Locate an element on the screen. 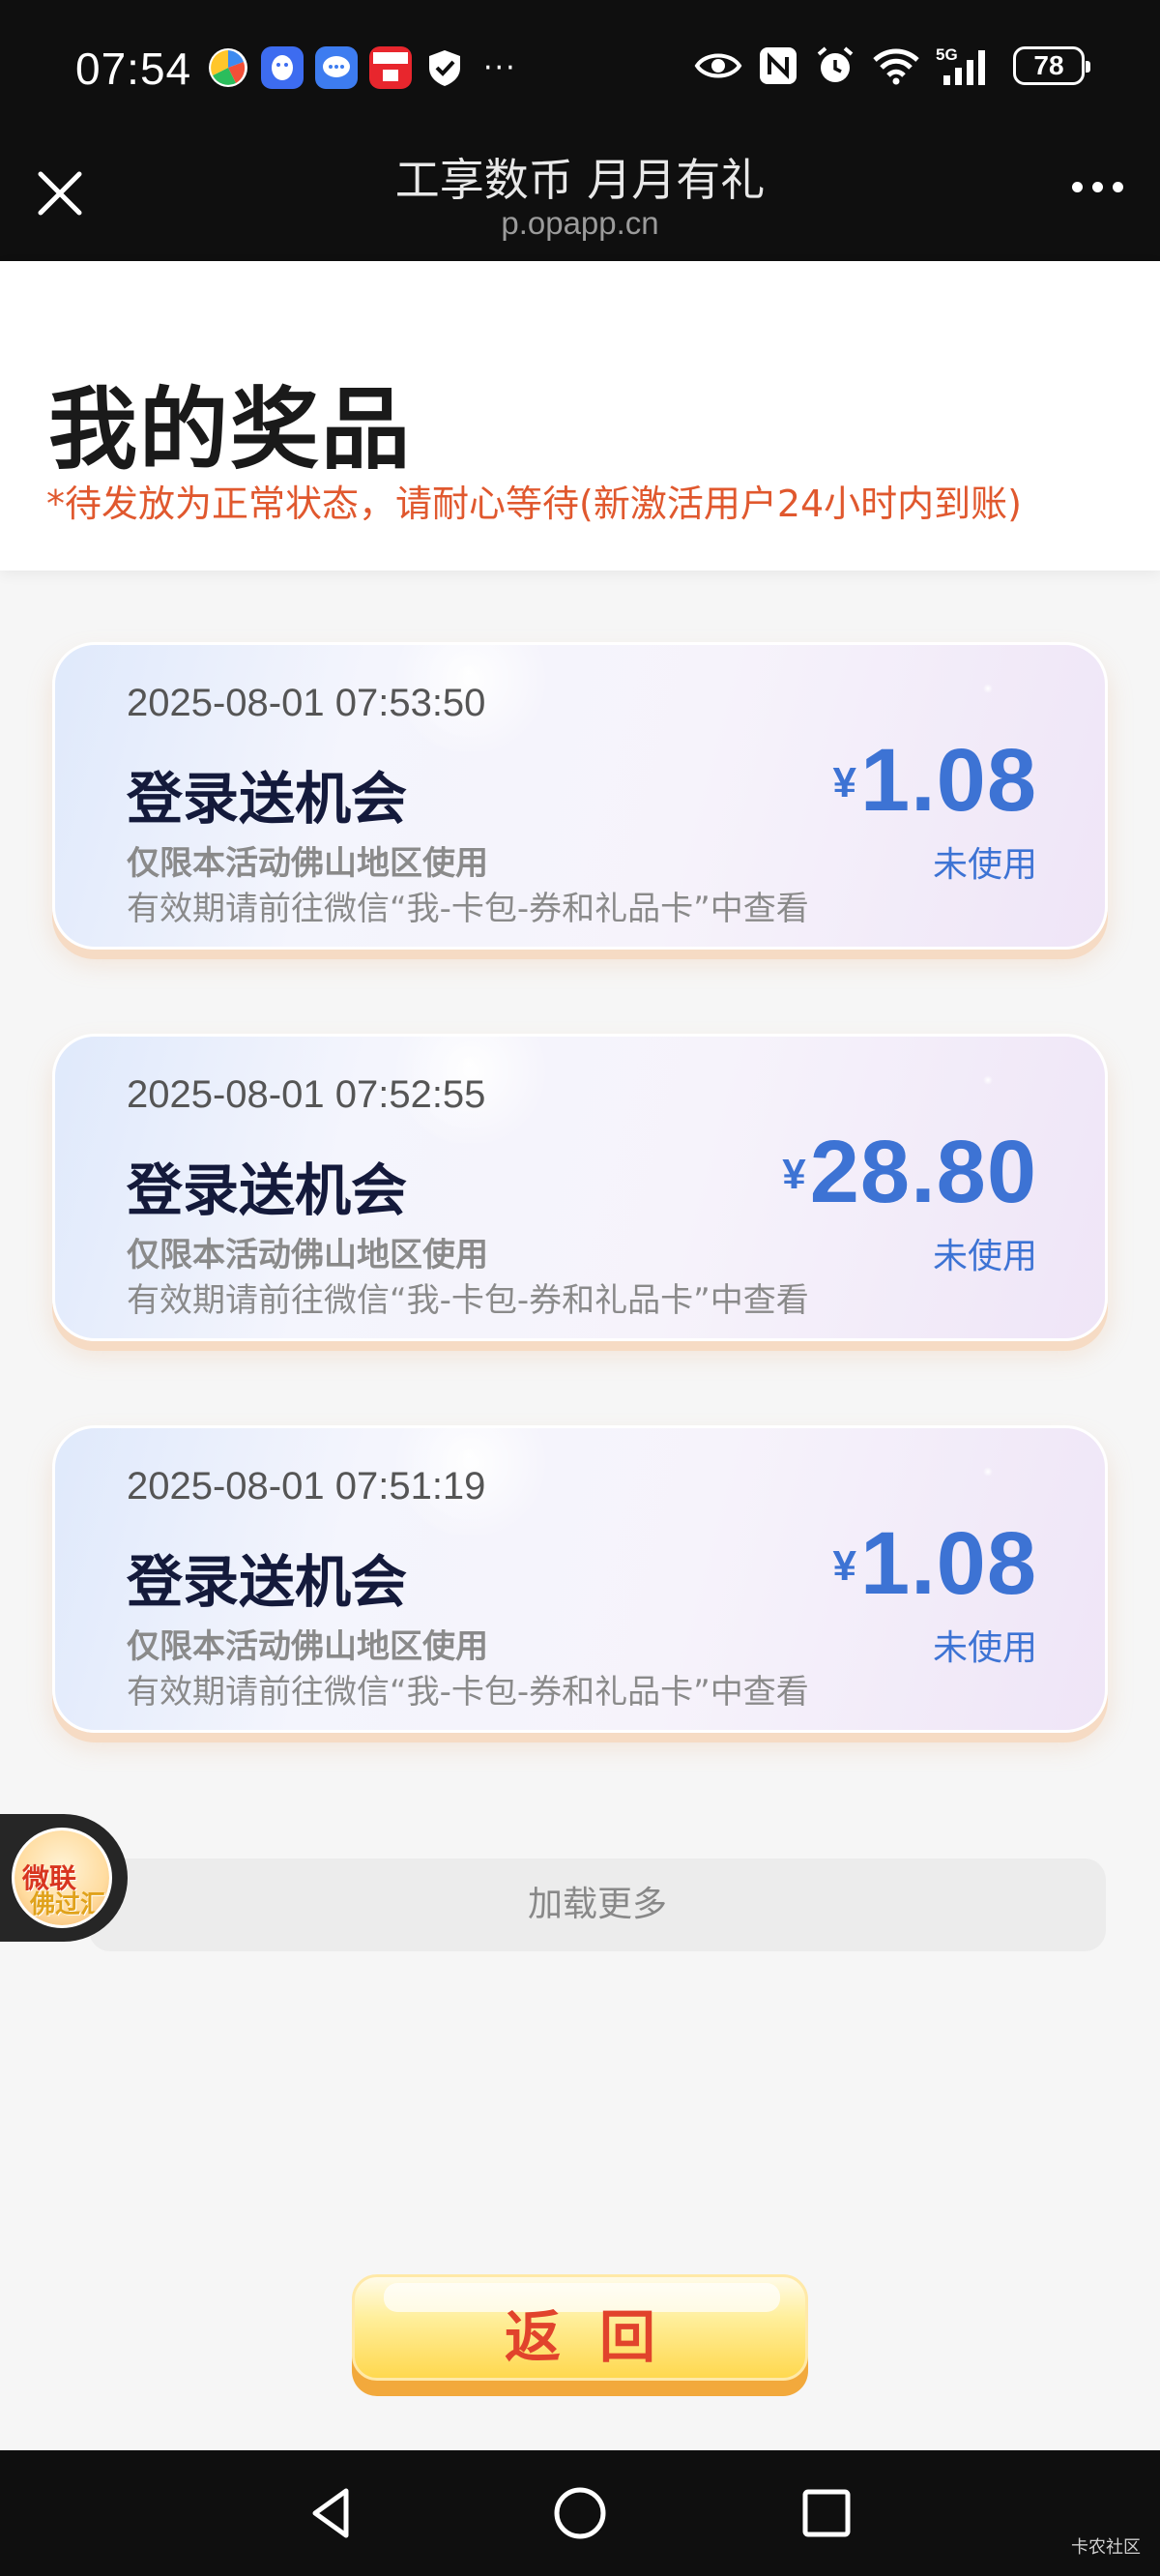 Image resolution: width=1160 pixels, height=2576 pixels. return-button: 返回 is located at coordinates (580, 2335).